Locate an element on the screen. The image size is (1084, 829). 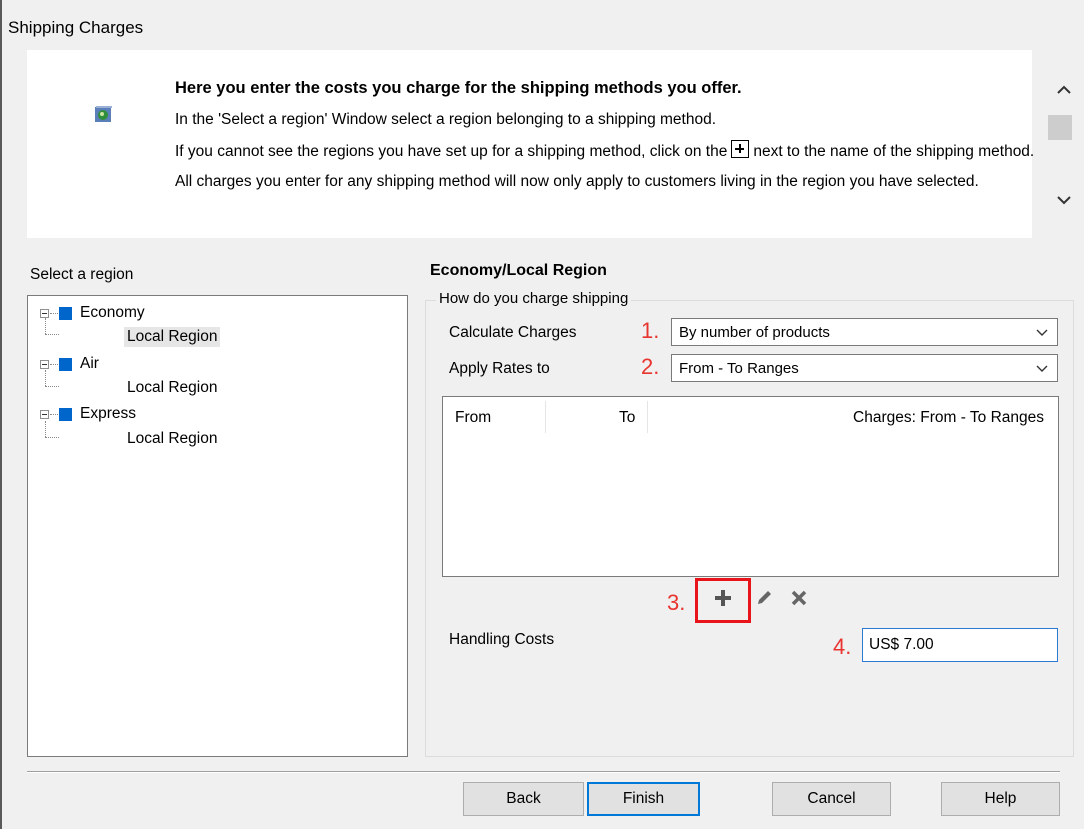
apply-rates-label: Apply Rates to is located at coordinates (499, 368).